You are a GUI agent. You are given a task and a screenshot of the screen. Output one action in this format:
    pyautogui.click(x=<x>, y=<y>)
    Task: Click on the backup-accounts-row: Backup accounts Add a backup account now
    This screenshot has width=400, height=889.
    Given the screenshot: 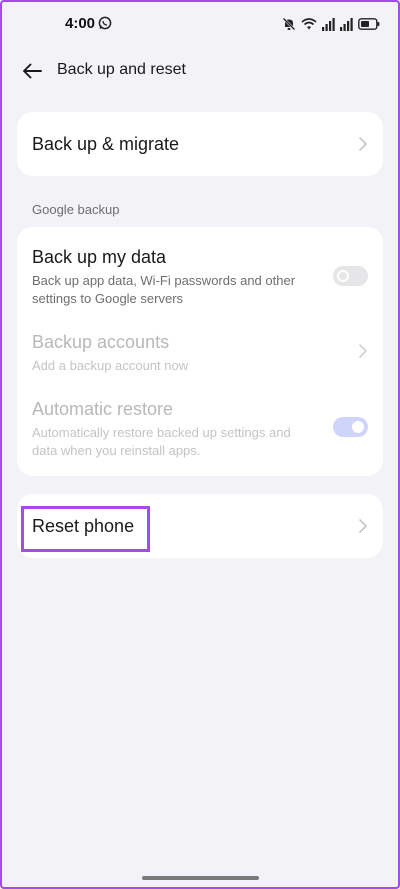 What is the action you would take?
    pyautogui.click(x=200, y=355)
    